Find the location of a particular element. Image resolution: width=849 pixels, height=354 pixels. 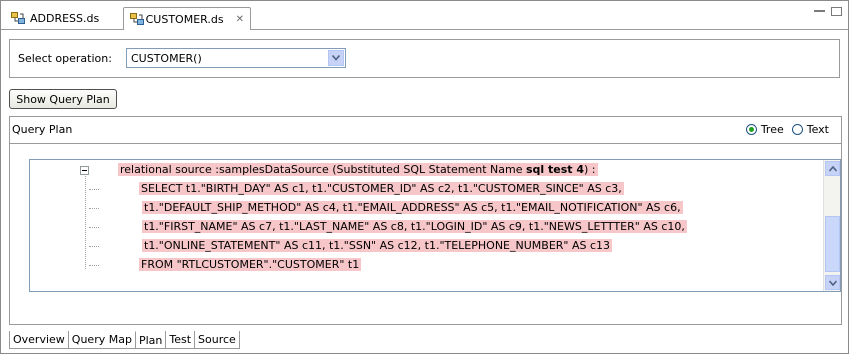

child-node-text: FROM "RTLCUSTOMER"."CUSTOMER" t1 is located at coordinates (250, 264).